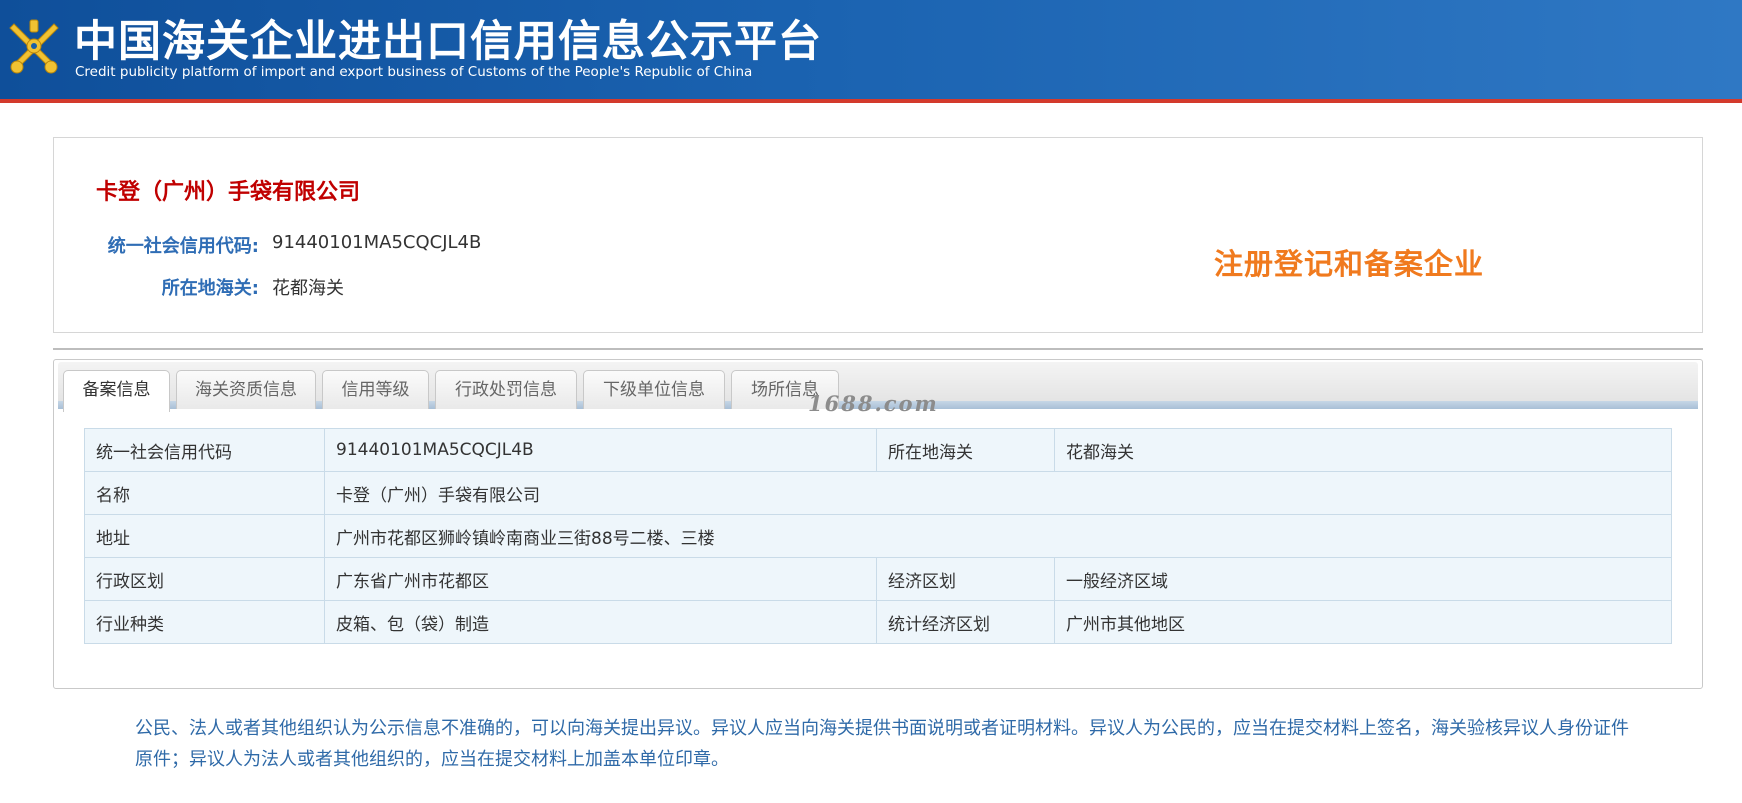  I want to click on table-value-cell: 卡登（广州）手袋有限公司, so click(998, 493).